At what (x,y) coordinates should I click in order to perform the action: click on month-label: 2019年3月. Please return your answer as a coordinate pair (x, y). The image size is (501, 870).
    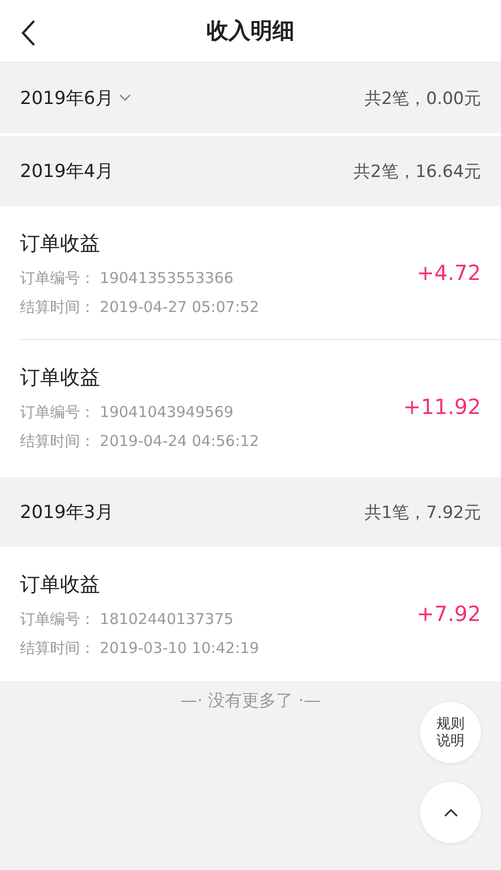
    Looking at the image, I should click on (67, 512).